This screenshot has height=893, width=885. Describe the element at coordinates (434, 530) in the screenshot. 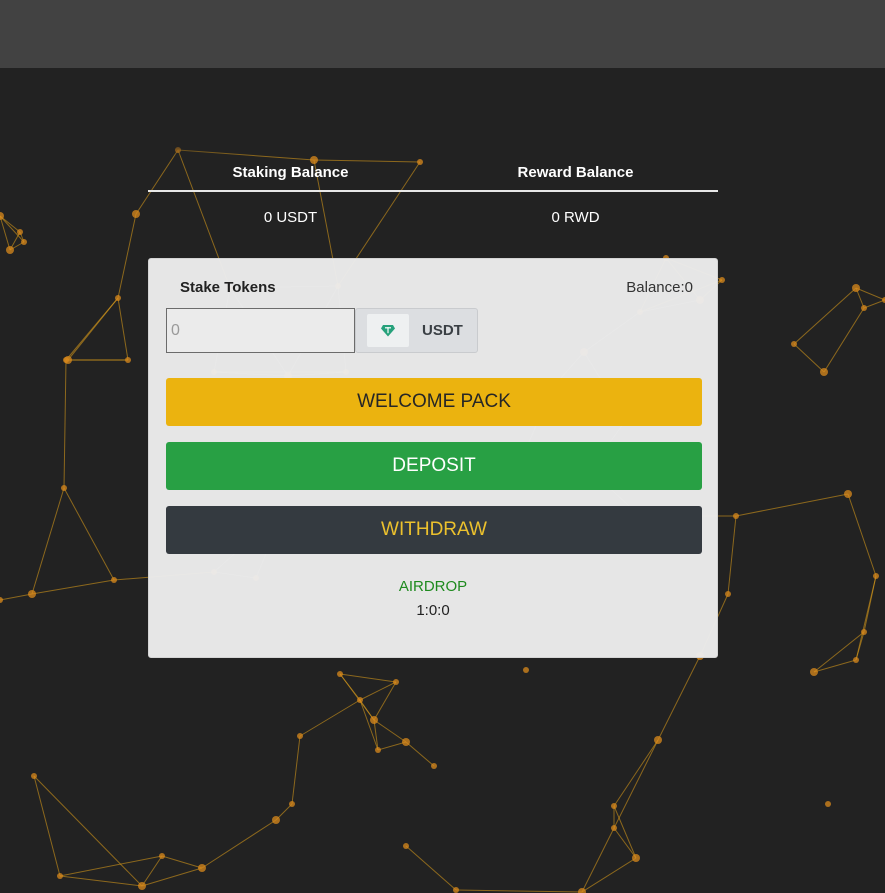

I see `withdraw-button: WITHDRAW` at that location.